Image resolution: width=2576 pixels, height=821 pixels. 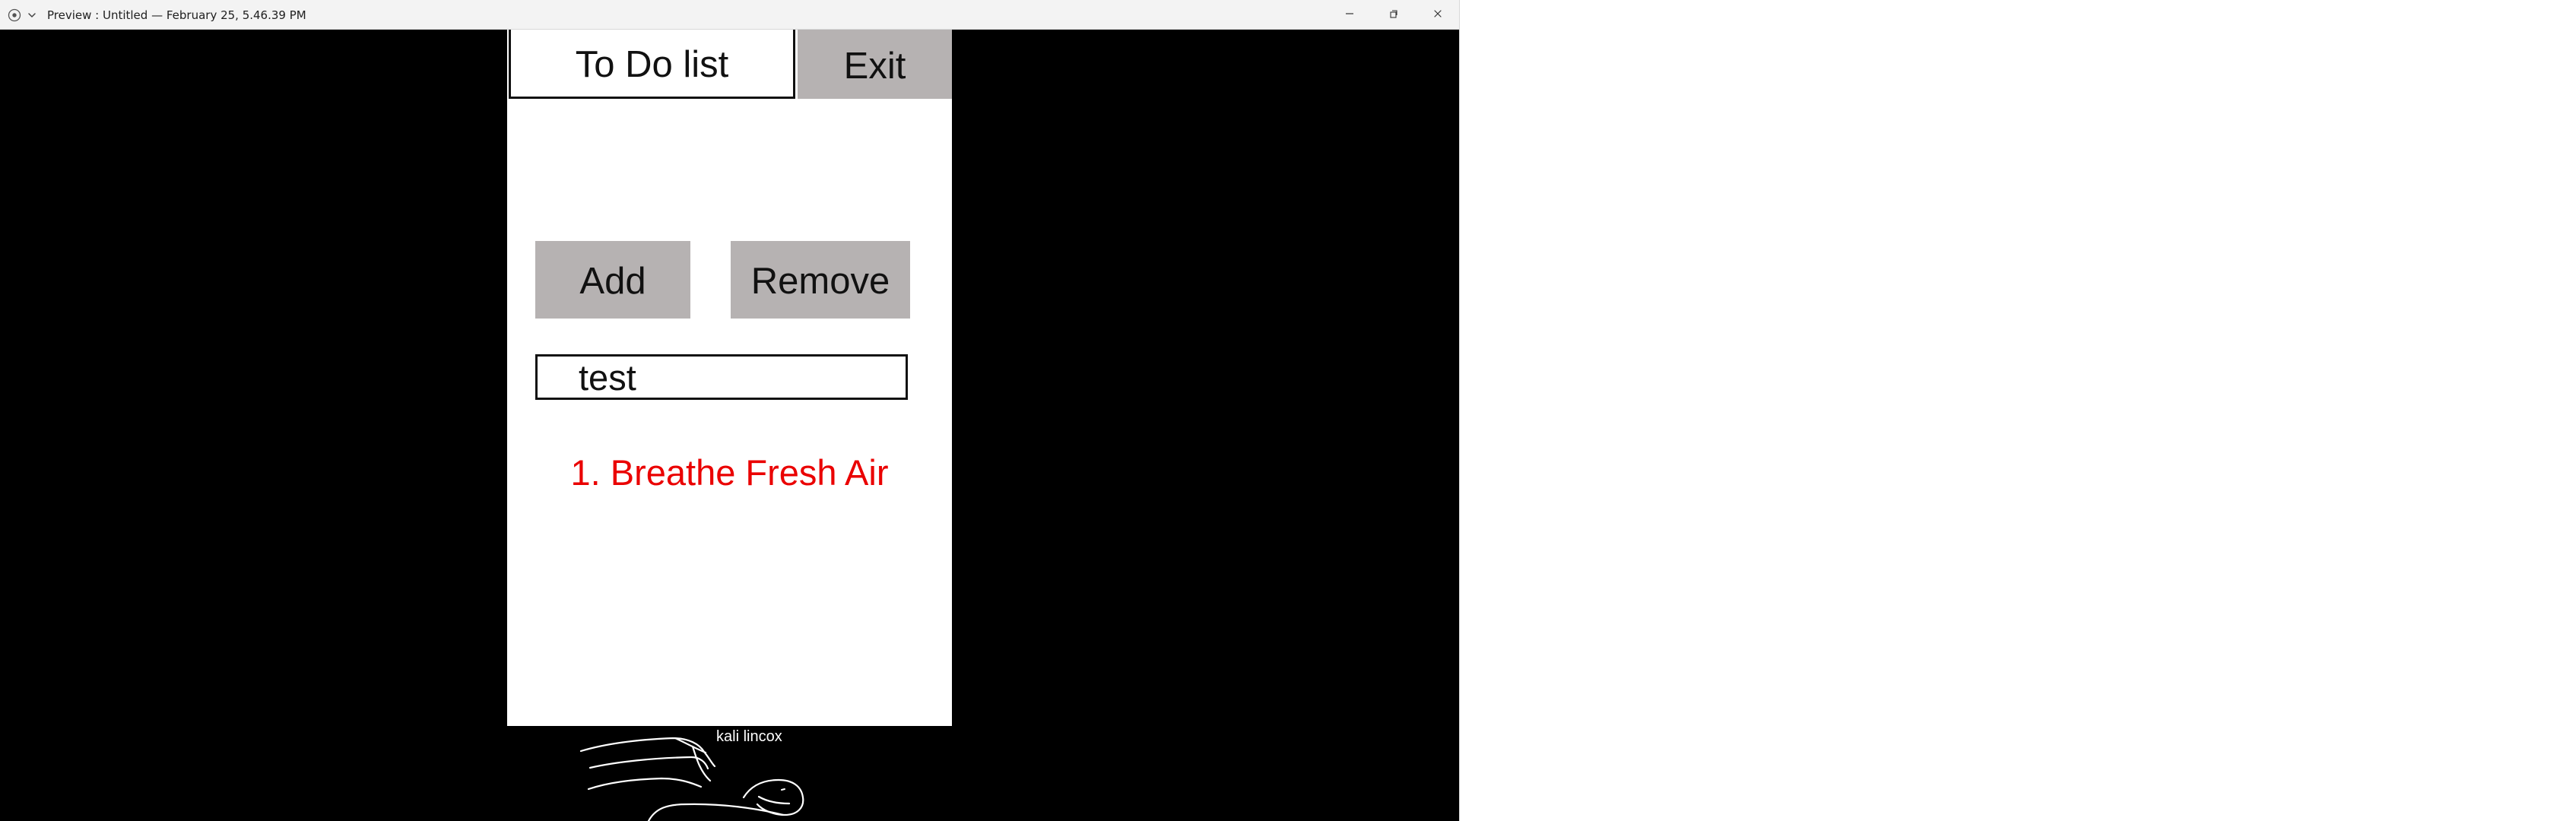 I want to click on window-controls, so click(x=1393, y=15).